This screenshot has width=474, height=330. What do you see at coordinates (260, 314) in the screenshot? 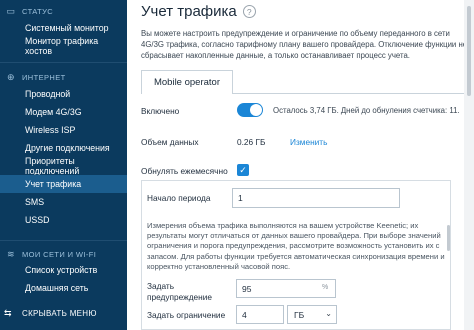
I see `limit-input` at bounding box center [260, 314].